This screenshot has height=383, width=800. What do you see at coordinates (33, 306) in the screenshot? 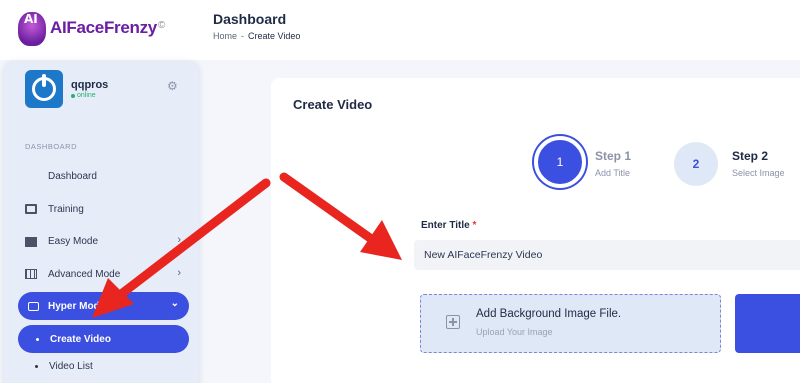
I see `message-icon` at bounding box center [33, 306].